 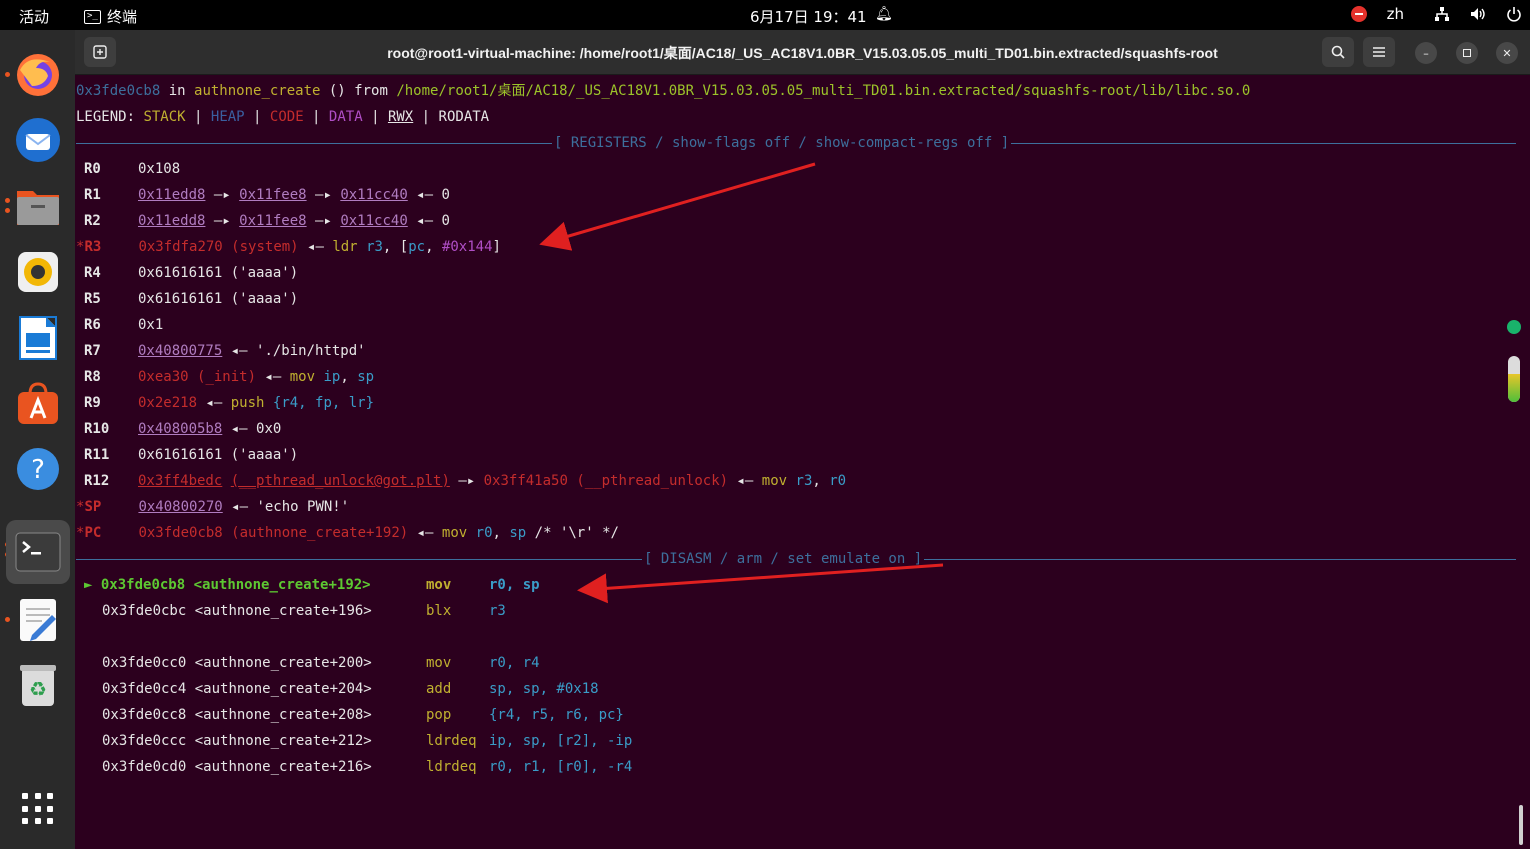 What do you see at coordinates (269, 429) in the screenshot?
I see `pointer-target: 0x0` at bounding box center [269, 429].